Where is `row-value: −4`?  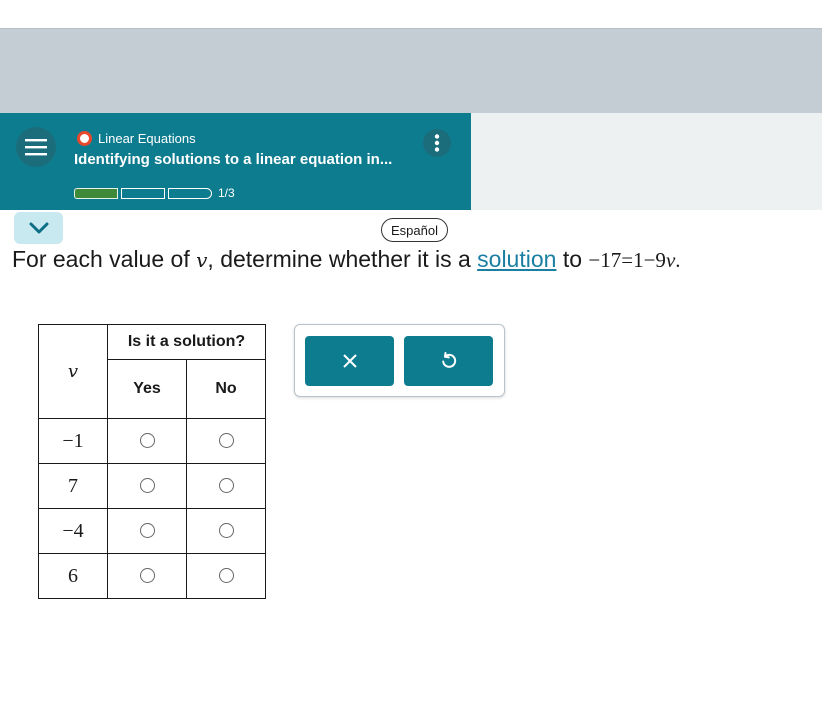 row-value: −4 is located at coordinates (73, 531).